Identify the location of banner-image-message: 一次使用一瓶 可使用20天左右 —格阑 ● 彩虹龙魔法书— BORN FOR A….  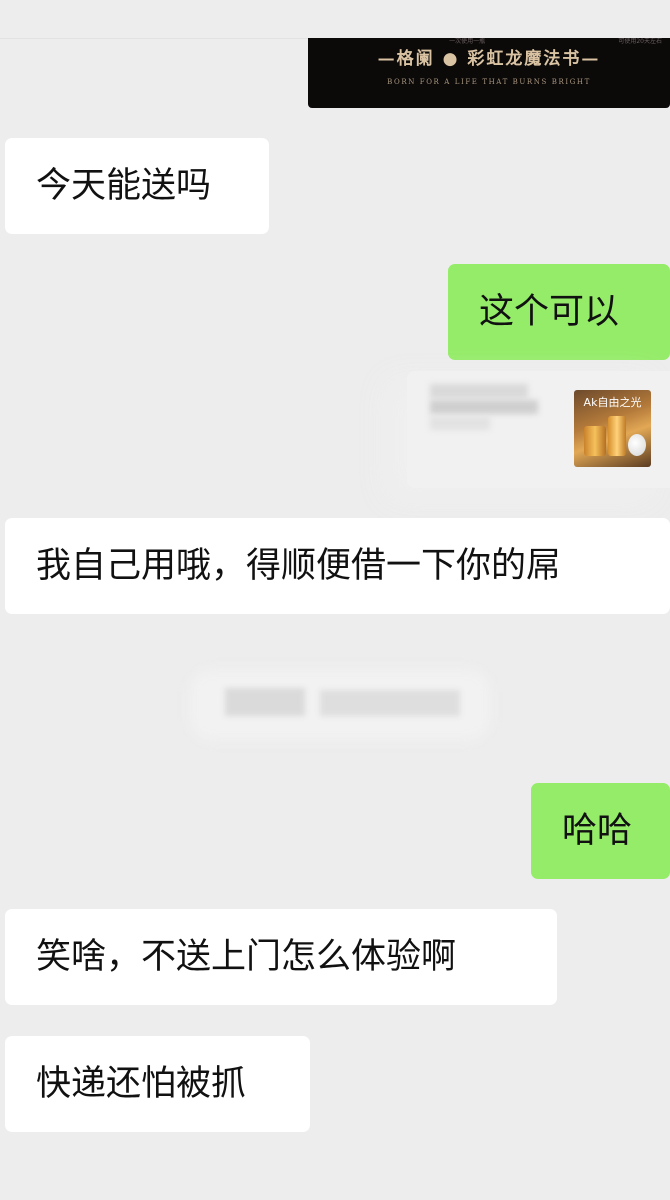
(489, 73).